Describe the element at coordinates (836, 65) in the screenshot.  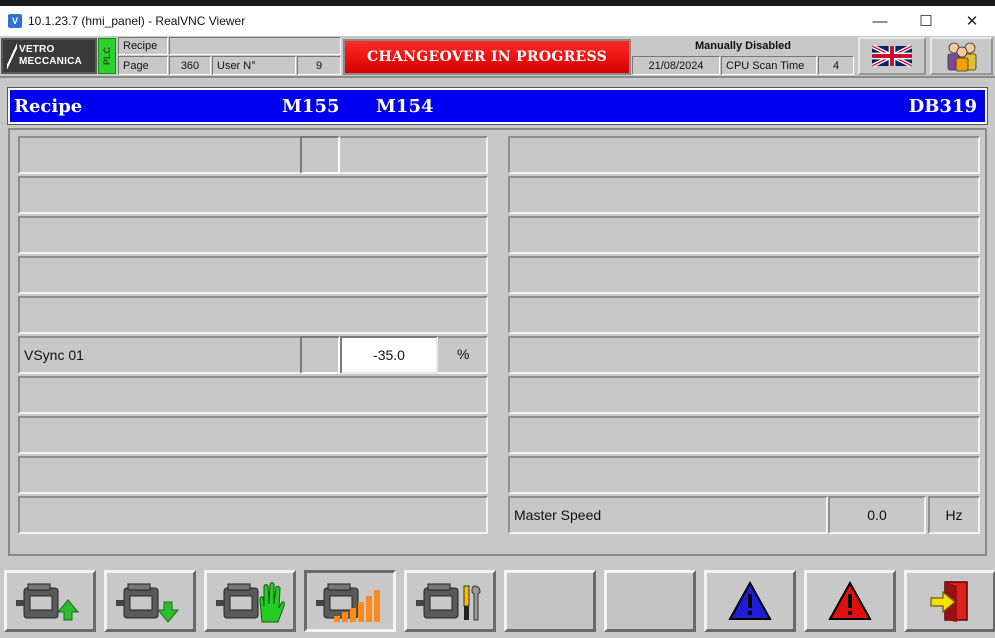
I see `cpu-scan-value: 4` at that location.